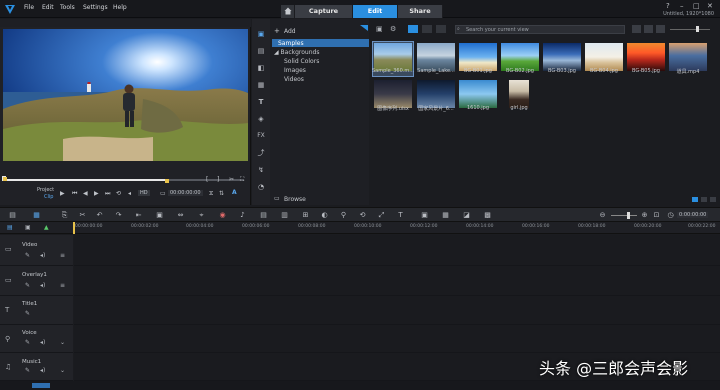 Image resolution: width=720 pixels, height=390 pixels. What do you see at coordinates (62, 193) in the screenshot?
I see `play-icon: ▶` at bounding box center [62, 193].